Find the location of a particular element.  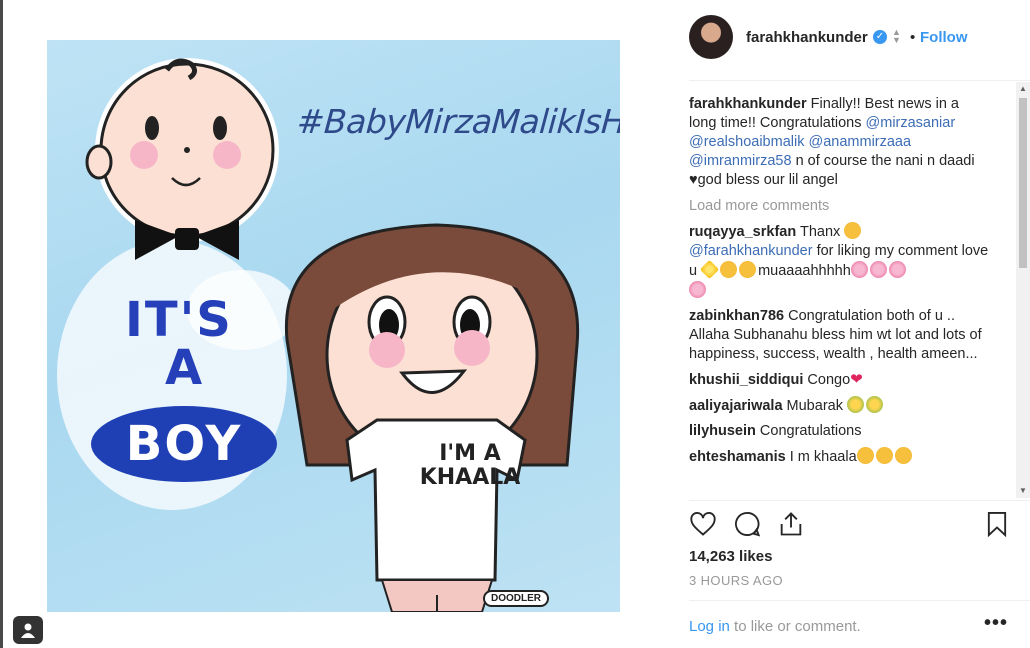

comment: ehteshamanis I m khaala is located at coordinates (839, 457).